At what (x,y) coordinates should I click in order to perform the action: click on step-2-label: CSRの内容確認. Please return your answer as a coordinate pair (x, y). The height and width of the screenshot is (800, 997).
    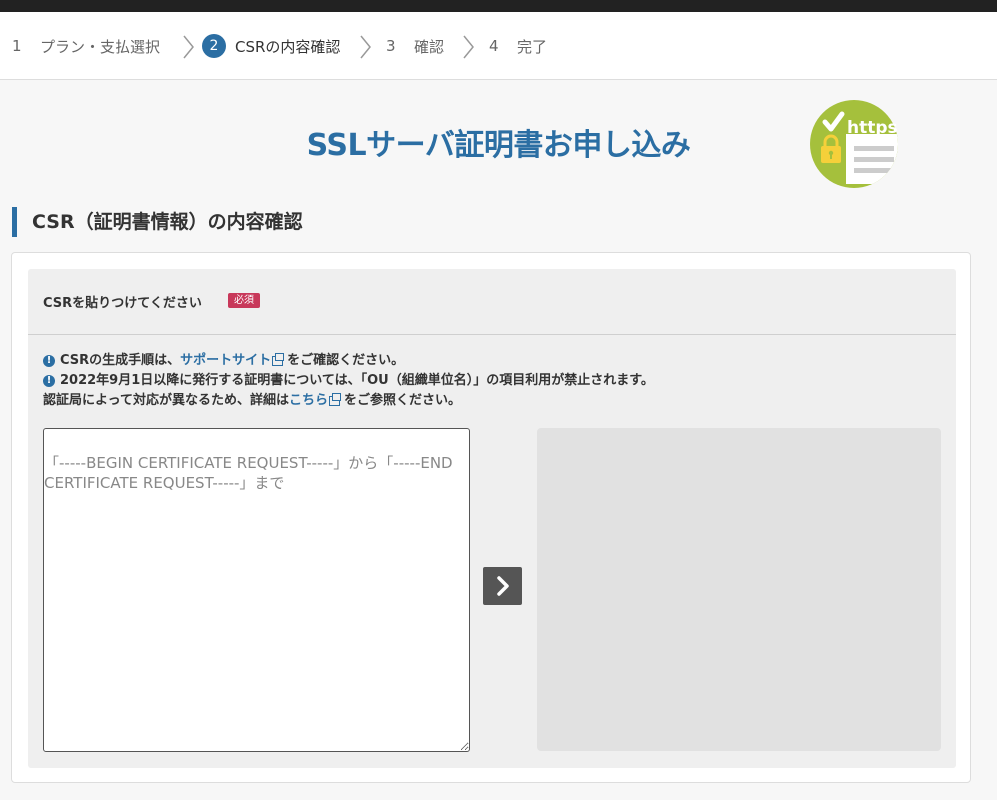
    Looking at the image, I should click on (288, 46).